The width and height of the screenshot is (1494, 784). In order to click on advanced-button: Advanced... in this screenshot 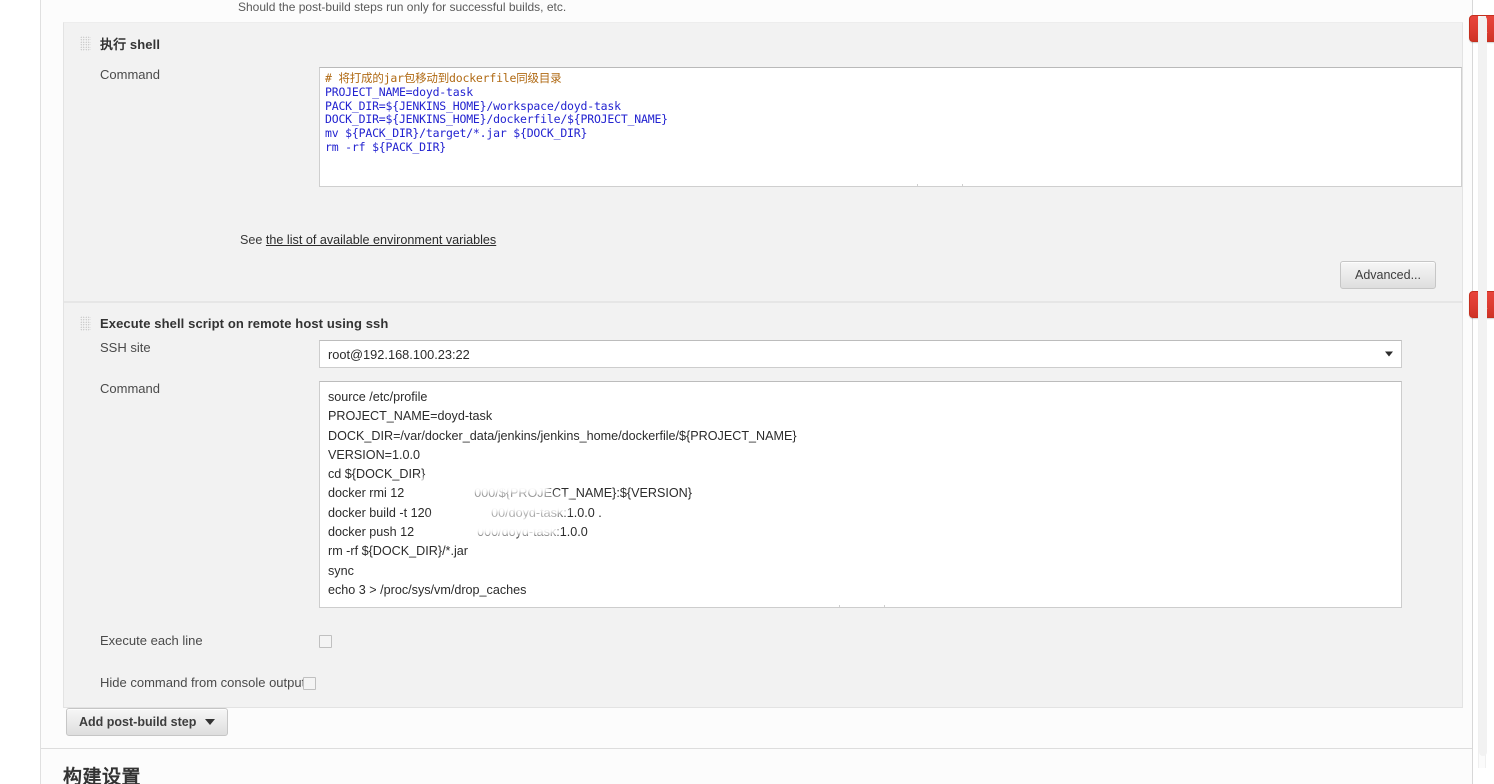, I will do `click(1387, 275)`.